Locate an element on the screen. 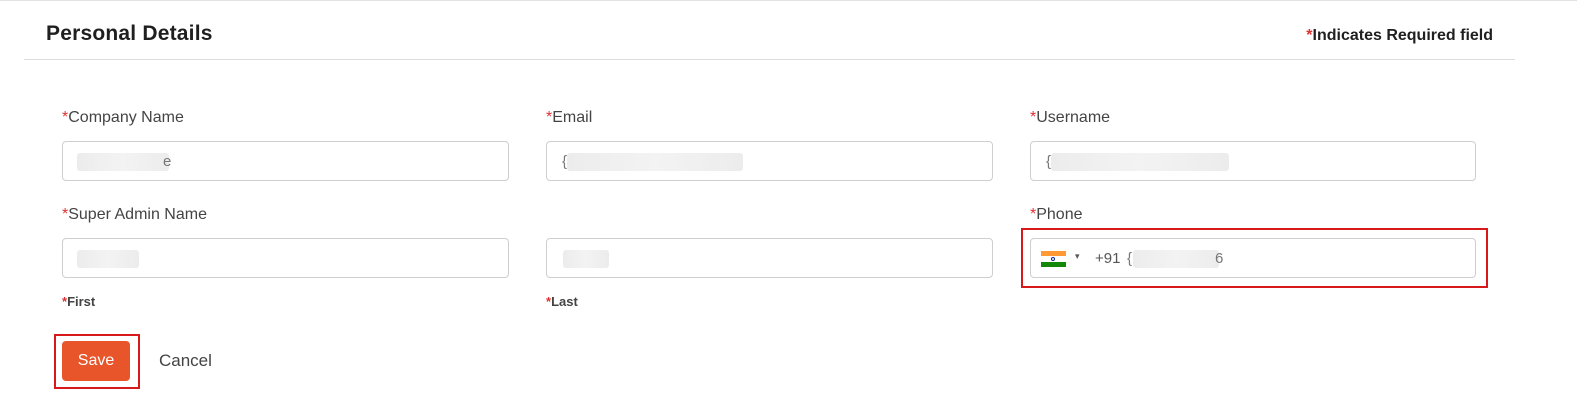  first-name-field is located at coordinates (285, 258).